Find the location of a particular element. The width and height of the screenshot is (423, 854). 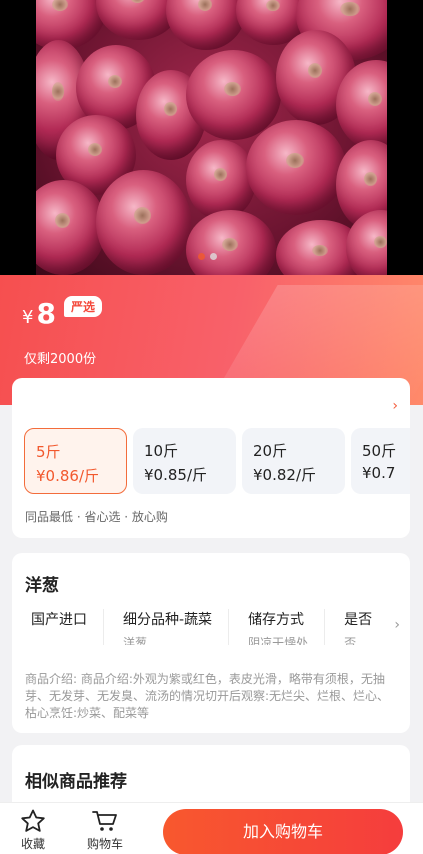

spec-weight: 50斤 is located at coordinates (379, 451).